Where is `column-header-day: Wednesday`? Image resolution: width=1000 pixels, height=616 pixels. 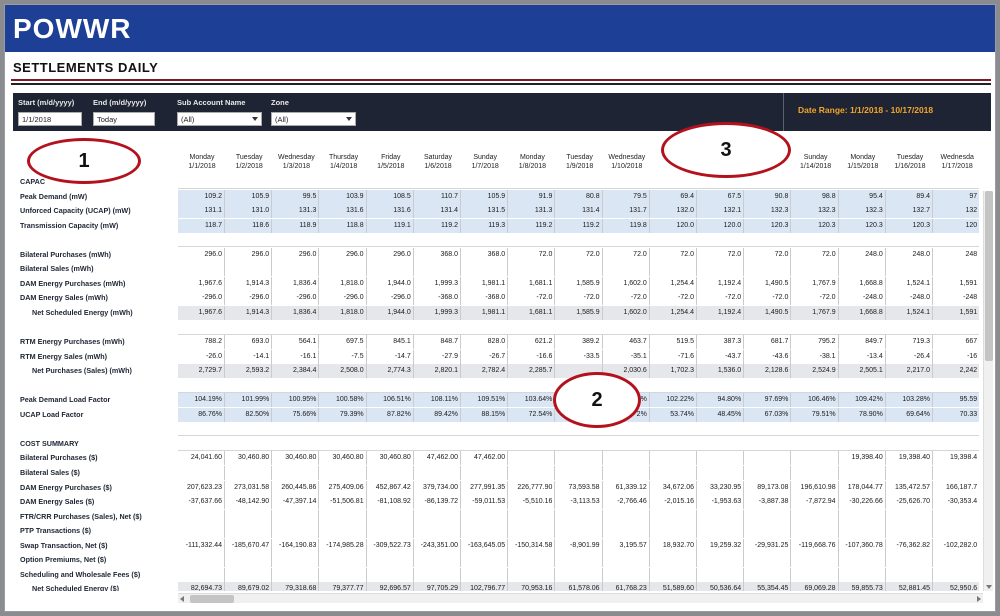 column-header-day: Wednesday is located at coordinates (627, 157).